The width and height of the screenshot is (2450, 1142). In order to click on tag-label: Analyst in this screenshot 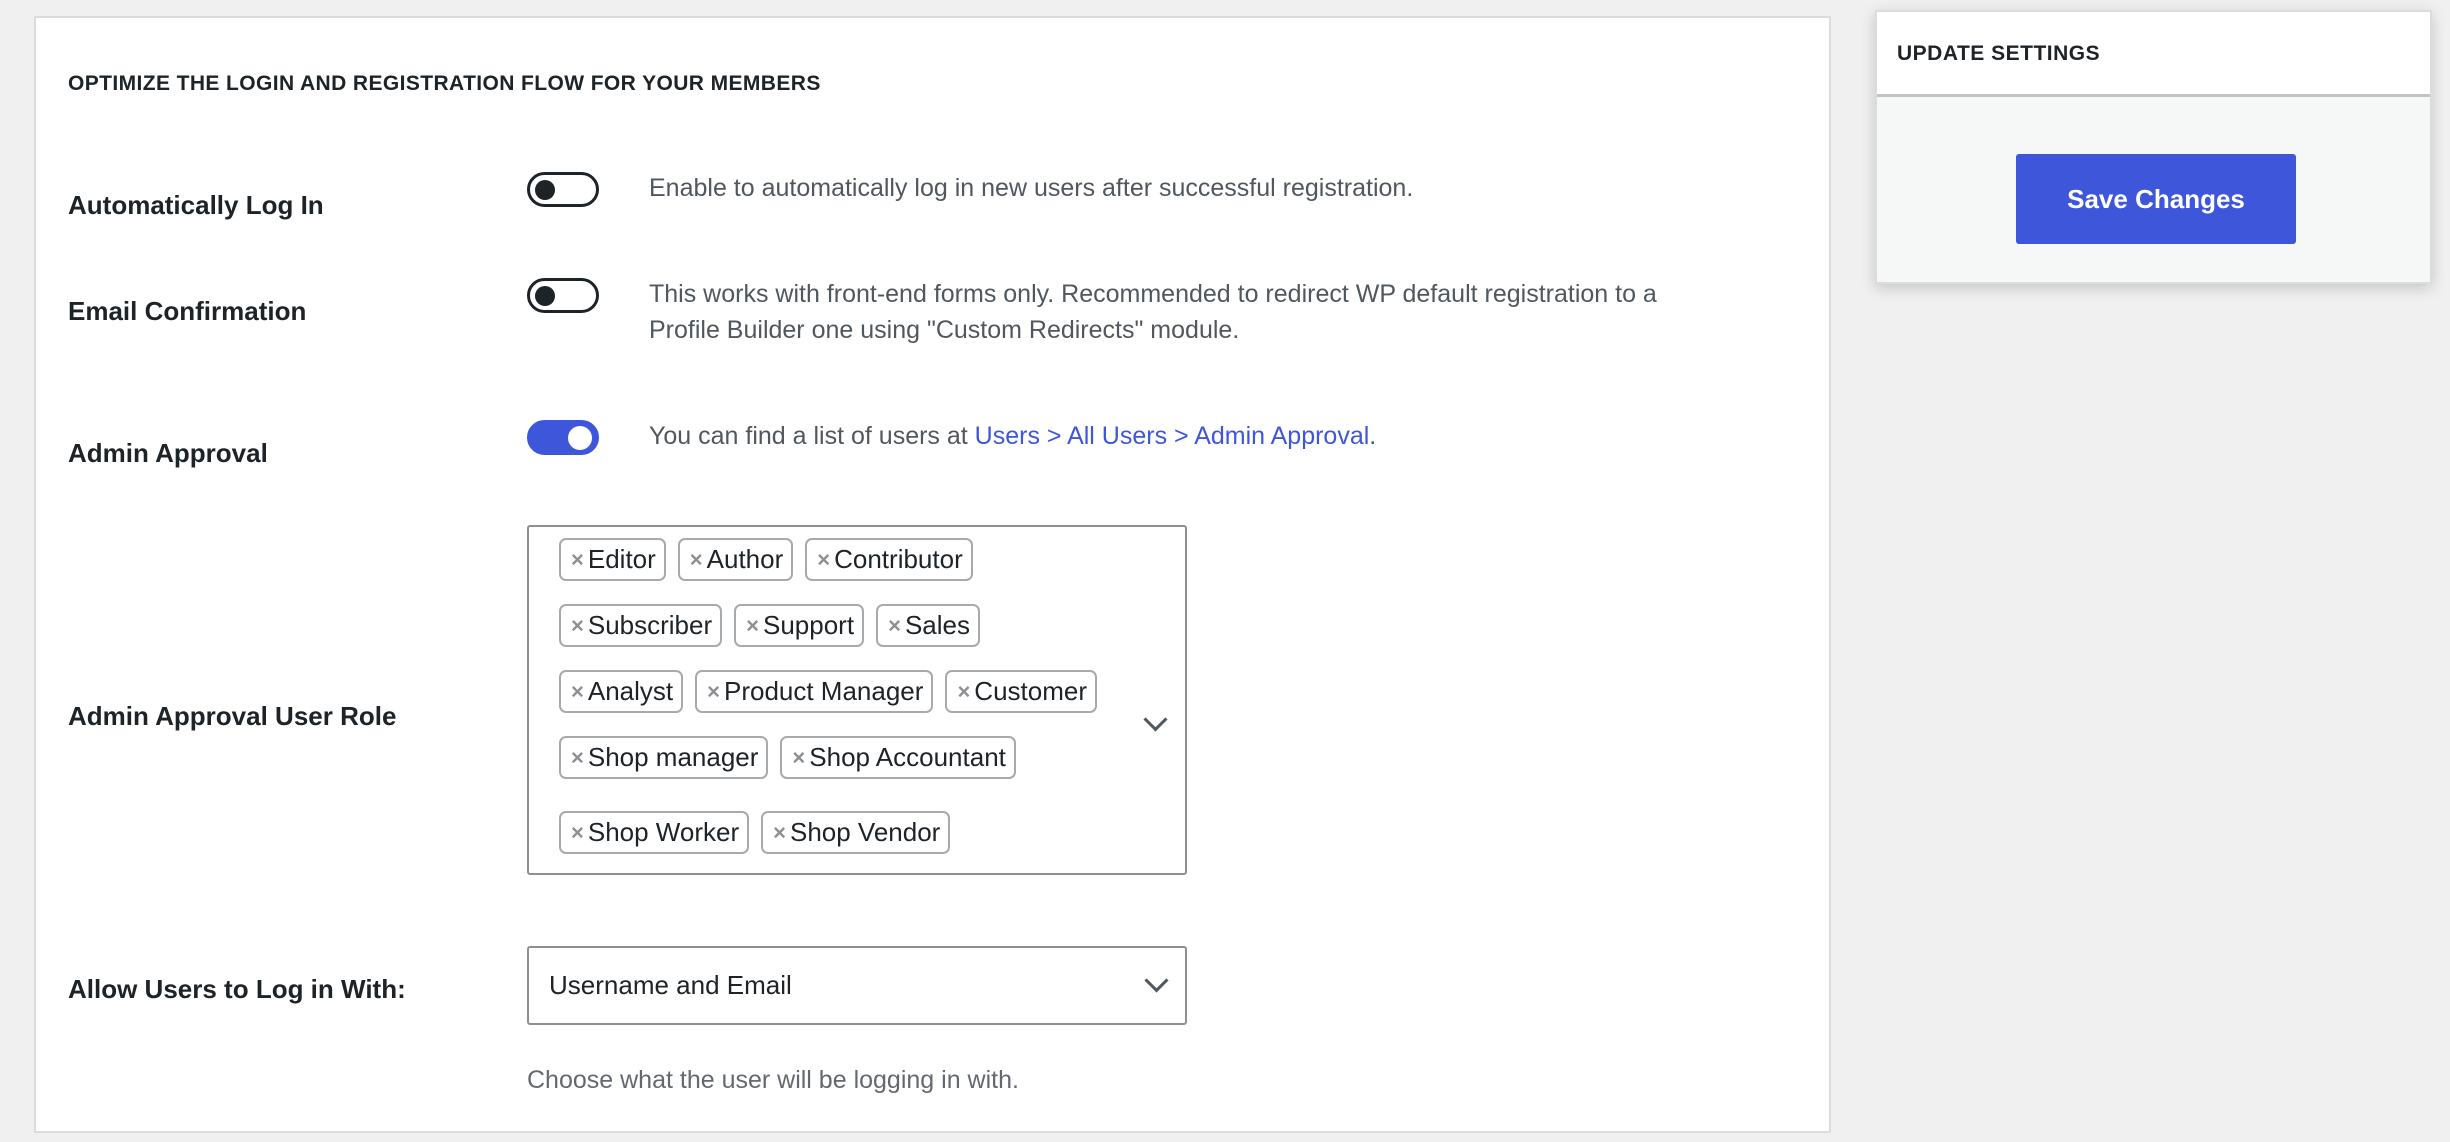, I will do `click(630, 691)`.